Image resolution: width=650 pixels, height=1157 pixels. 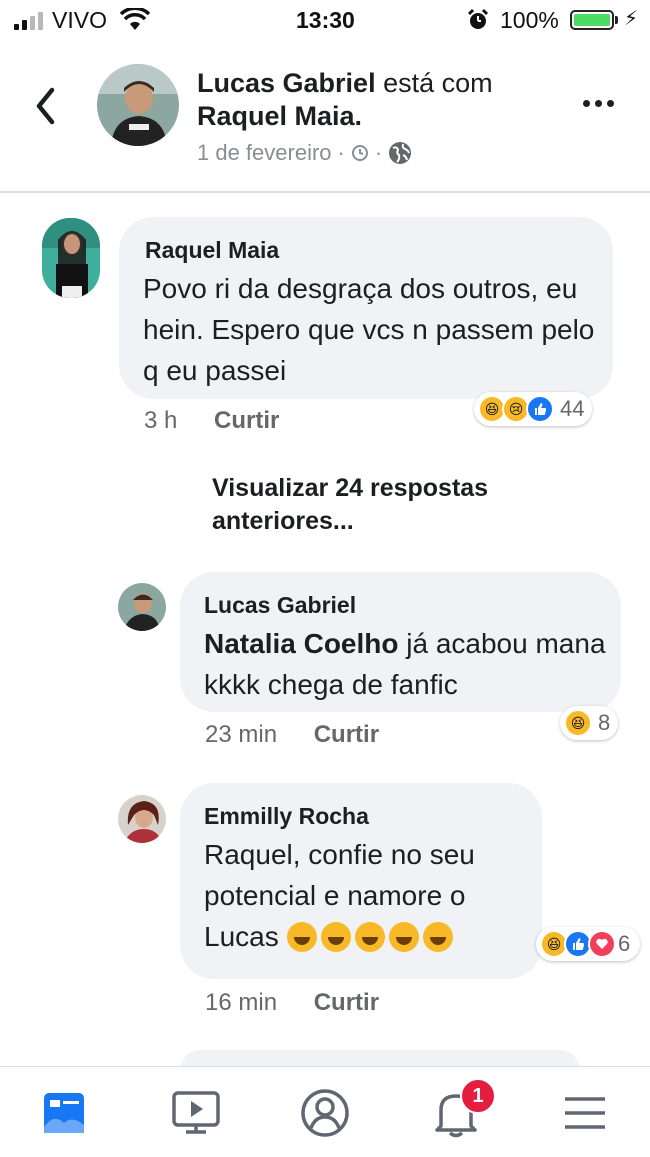 What do you see at coordinates (160, 420) in the screenshot?
I see `comment-time: 3 h` at bounding box center [160, 420].